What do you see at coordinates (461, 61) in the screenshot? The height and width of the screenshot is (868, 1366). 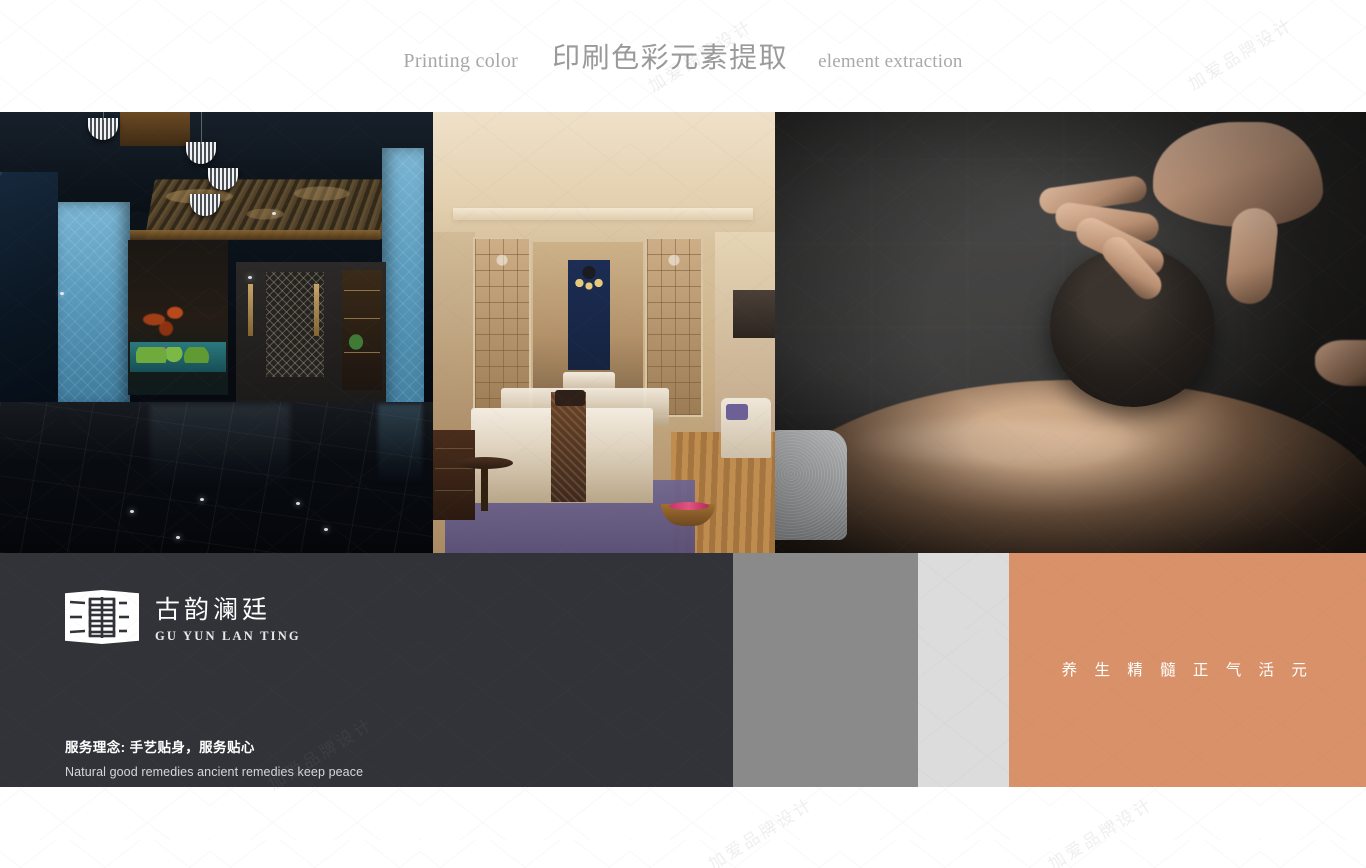 I see `header-printing-color: Printing color` at bounding box center [461, 61].